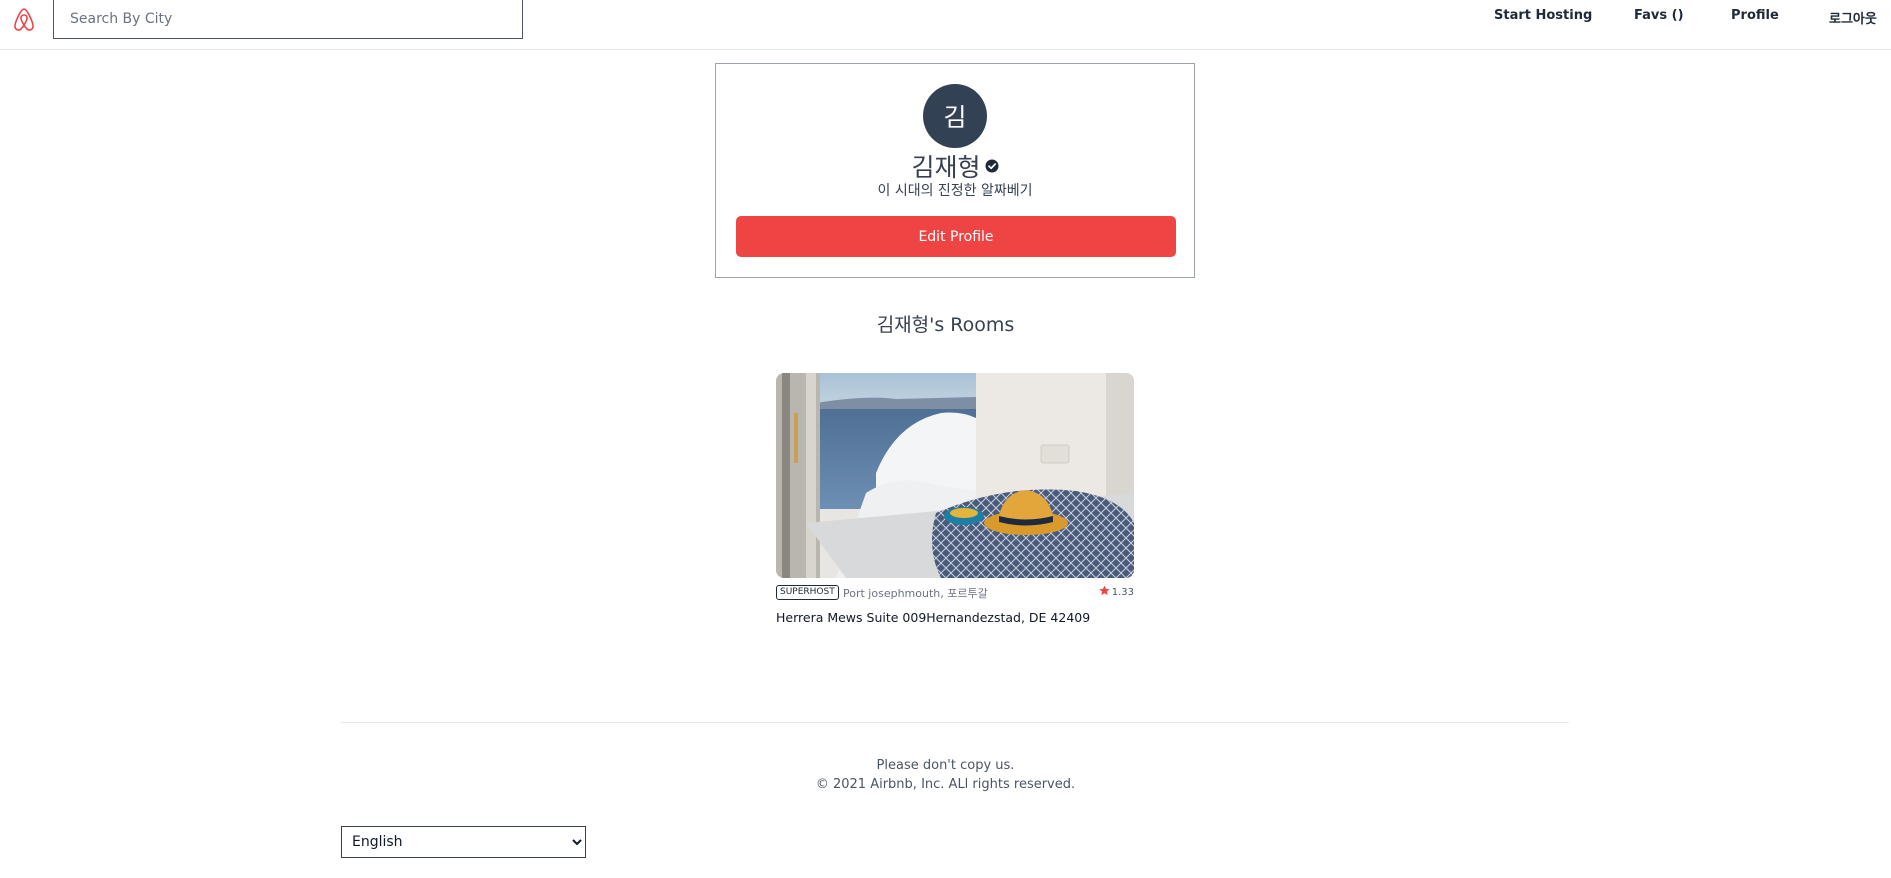  What do you see at coordinates (24, 19) in the screenshot?
I see `airbnb-logo-icon` at bounding box center [24, 19].